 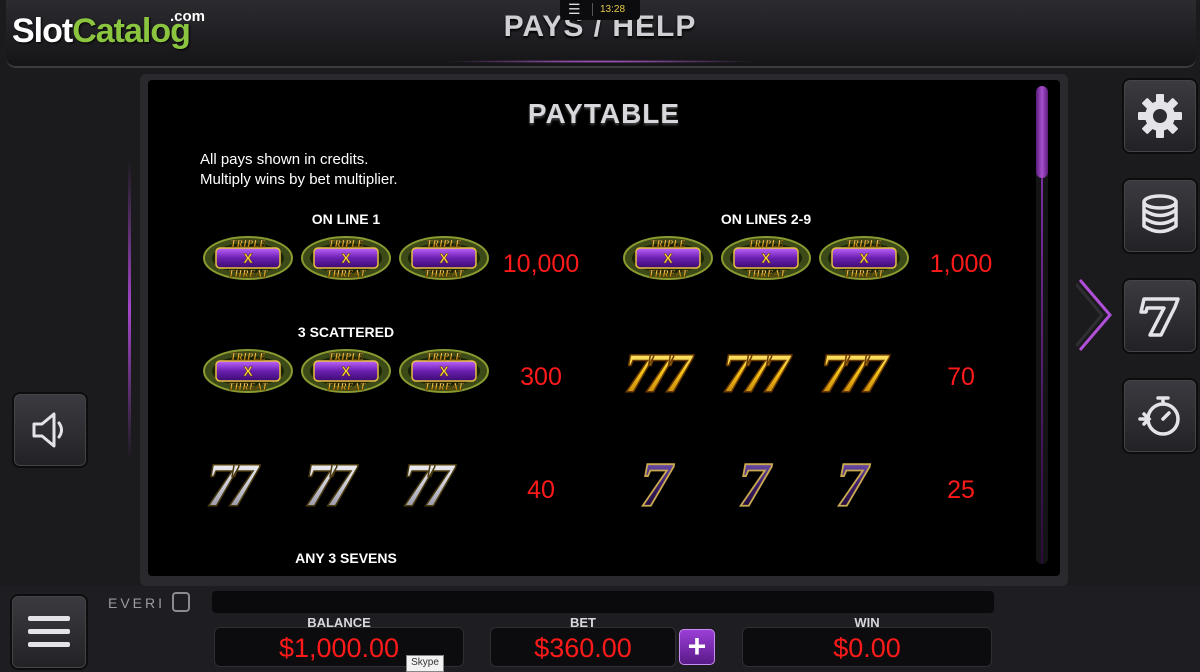 I want to click on coins-stack-icon, so click(x=1160, y=214).